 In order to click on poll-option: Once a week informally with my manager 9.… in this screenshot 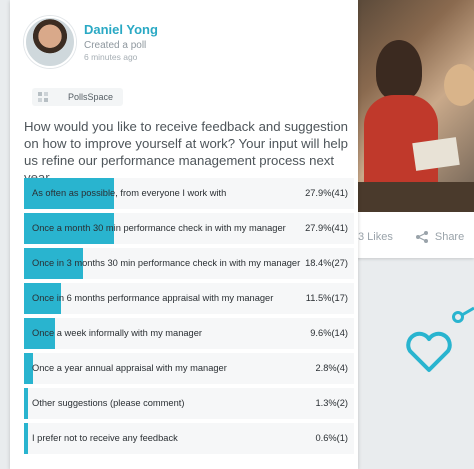, I will do `click(189, 333)`.